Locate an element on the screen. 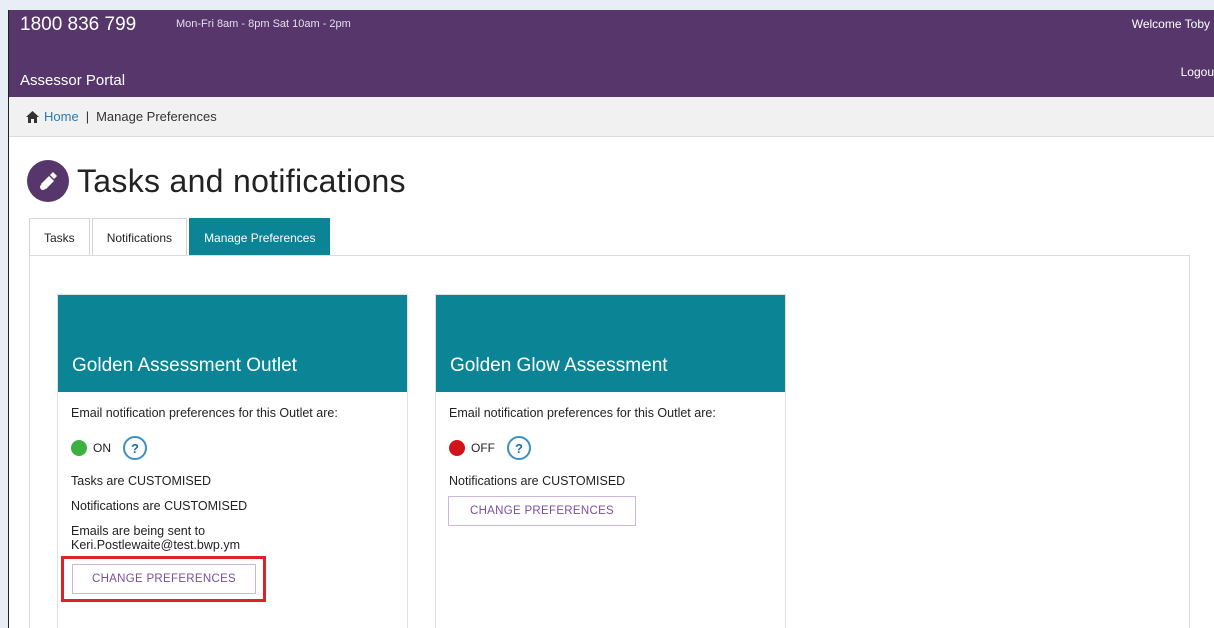 This screenshot has height=628, width=1214. breadcrumb-current: Manage Preferences is located at coordinates (156, 116).